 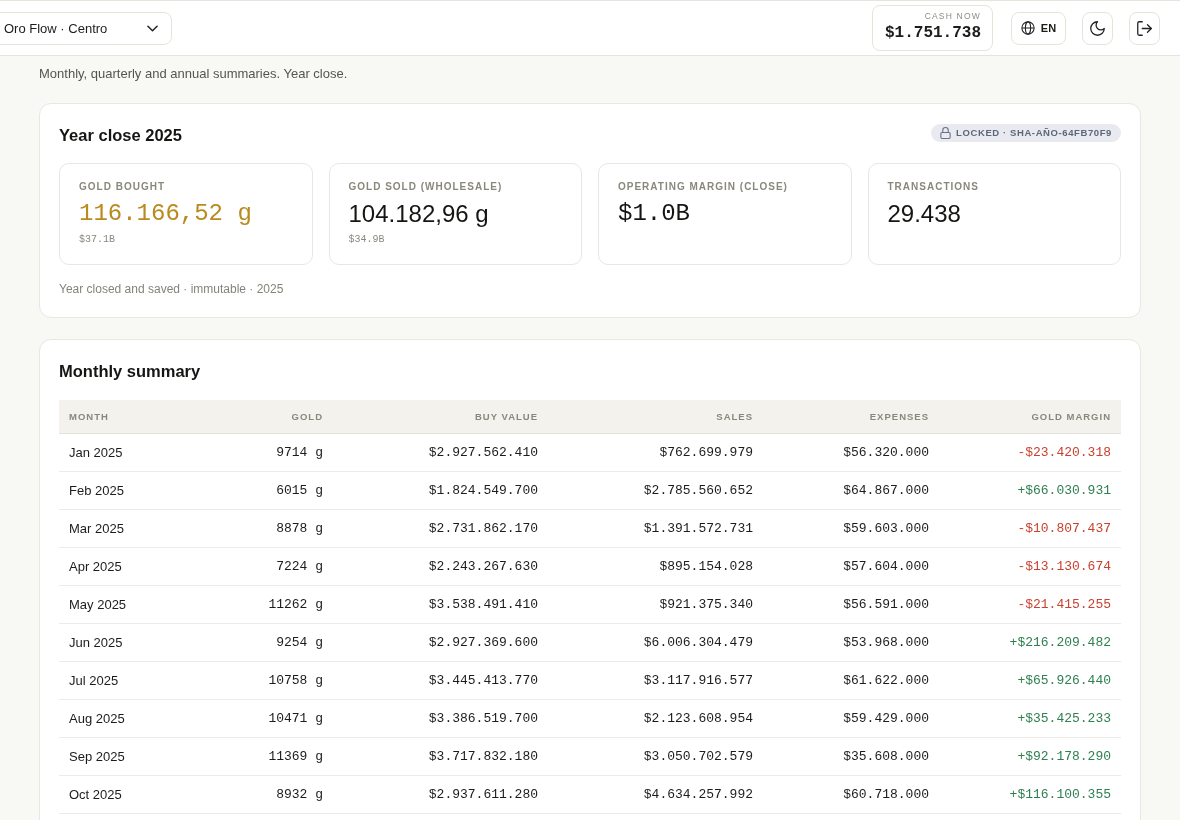 I want to click on table-cell: $2.731.862.170, so click(x=440, y=528).